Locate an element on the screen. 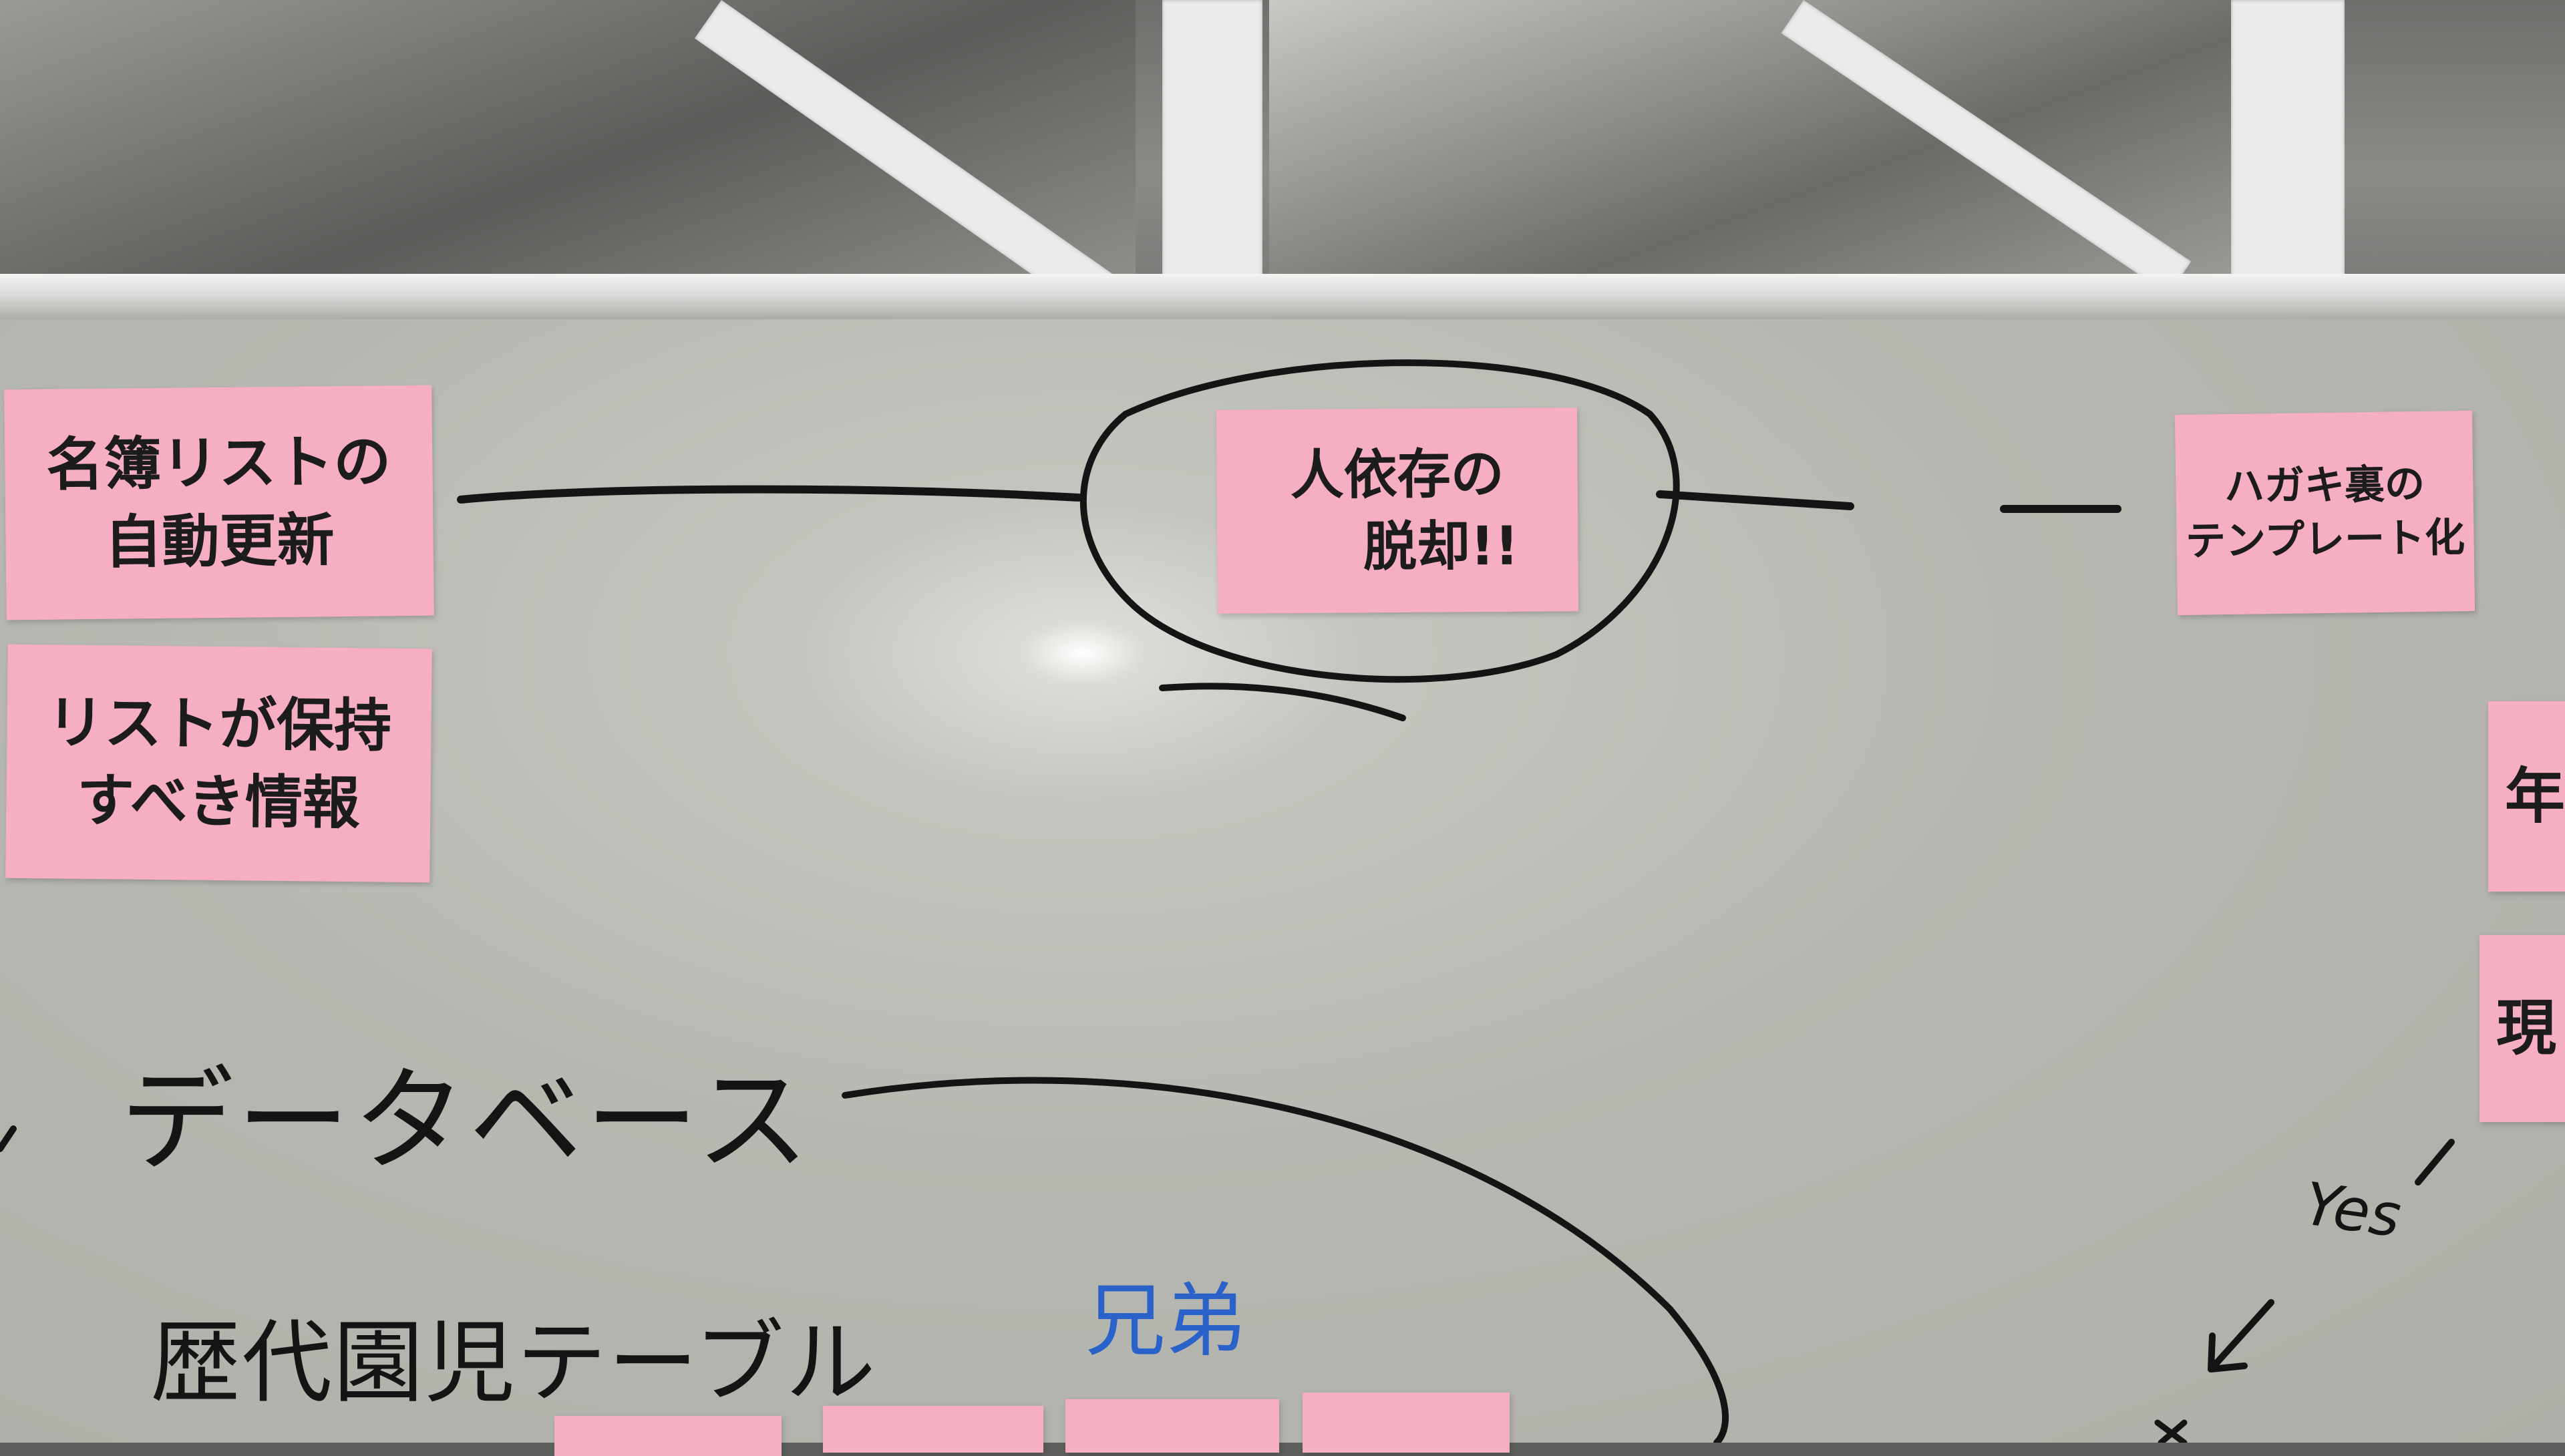 Image resolution: width=2565 pixels, height=1456 pixels. note-text-line: 脱却!! is located at coordinates (1441, 546).